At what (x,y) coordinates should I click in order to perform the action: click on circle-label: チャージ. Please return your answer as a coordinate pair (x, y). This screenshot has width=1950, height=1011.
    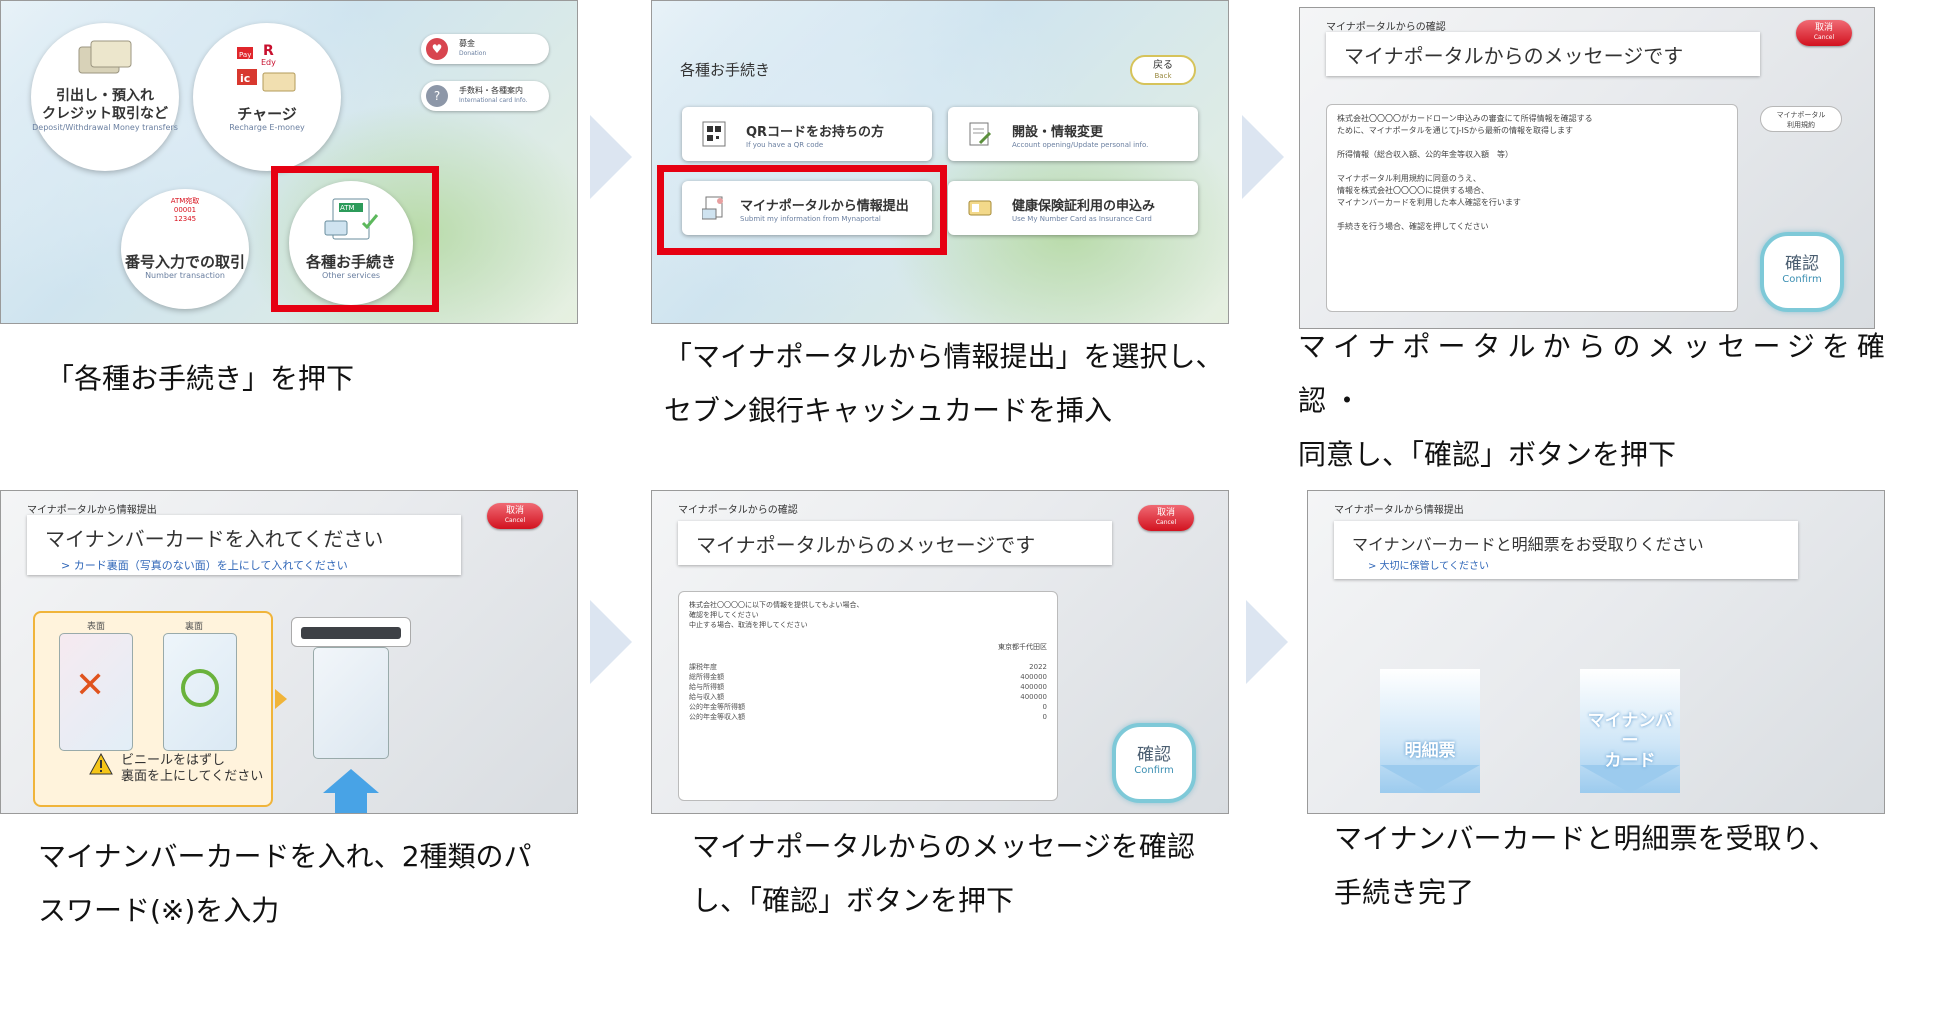
    Looking at the image, I should click on (267, 114).